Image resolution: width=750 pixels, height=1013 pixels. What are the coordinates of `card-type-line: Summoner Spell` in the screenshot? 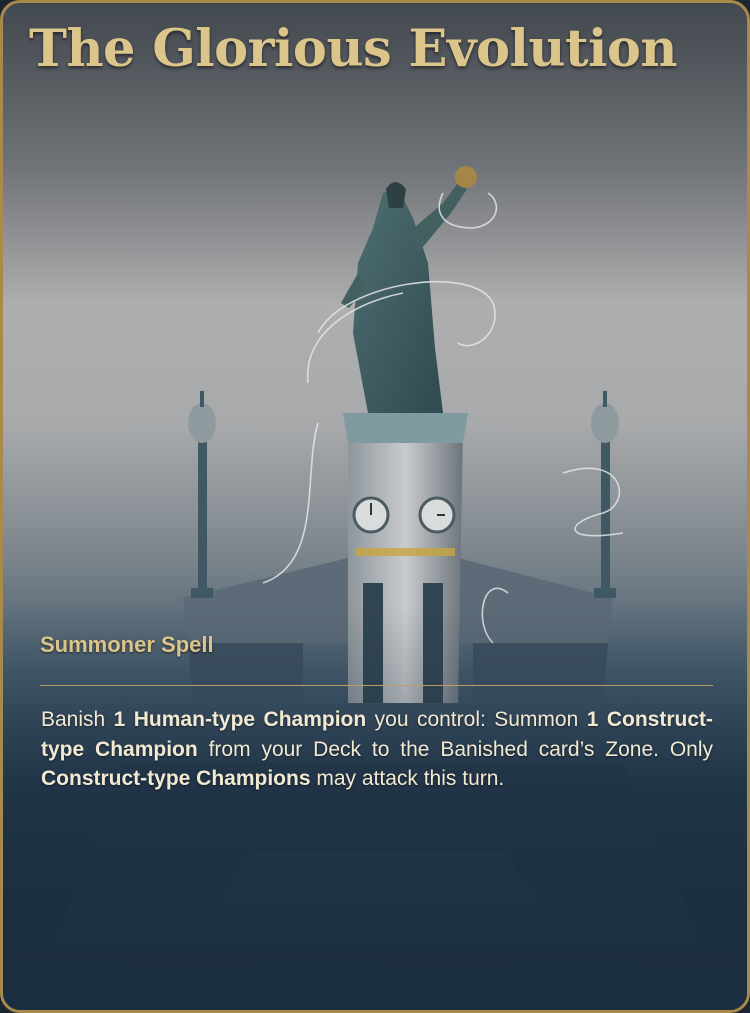 It's located at (127, 644).